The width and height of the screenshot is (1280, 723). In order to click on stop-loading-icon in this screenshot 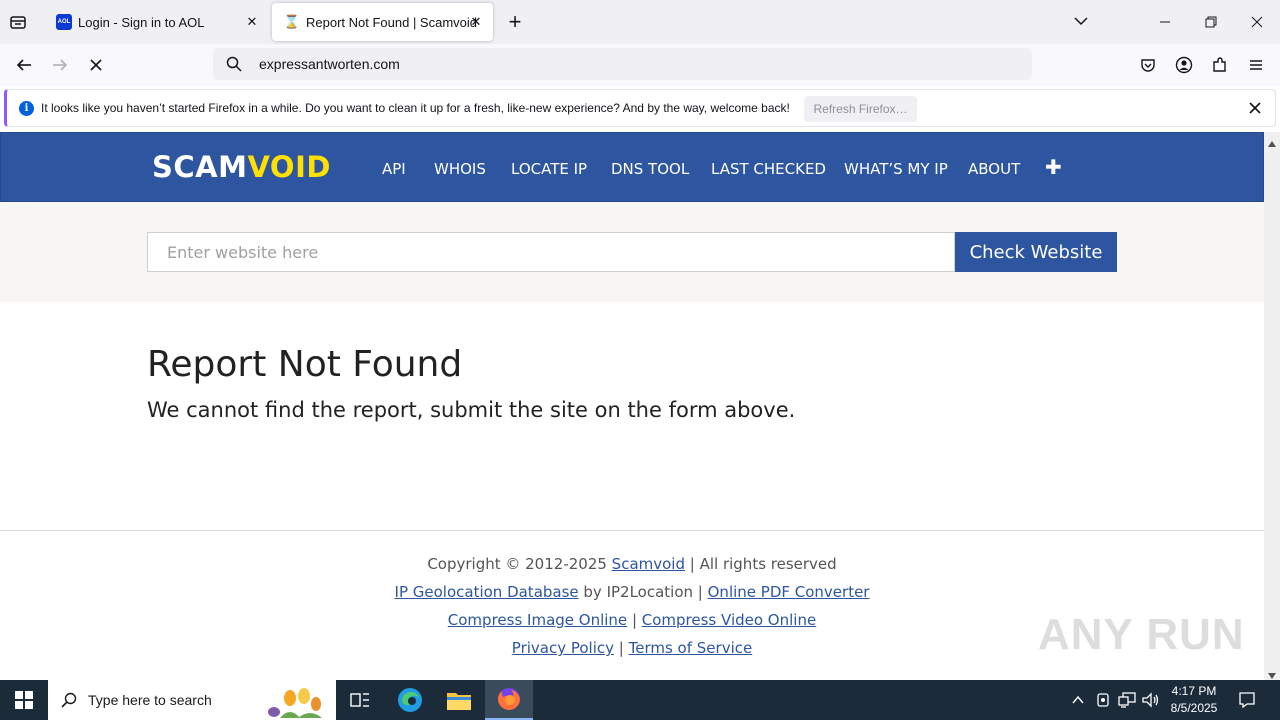, I will do `click(96, 65)`.